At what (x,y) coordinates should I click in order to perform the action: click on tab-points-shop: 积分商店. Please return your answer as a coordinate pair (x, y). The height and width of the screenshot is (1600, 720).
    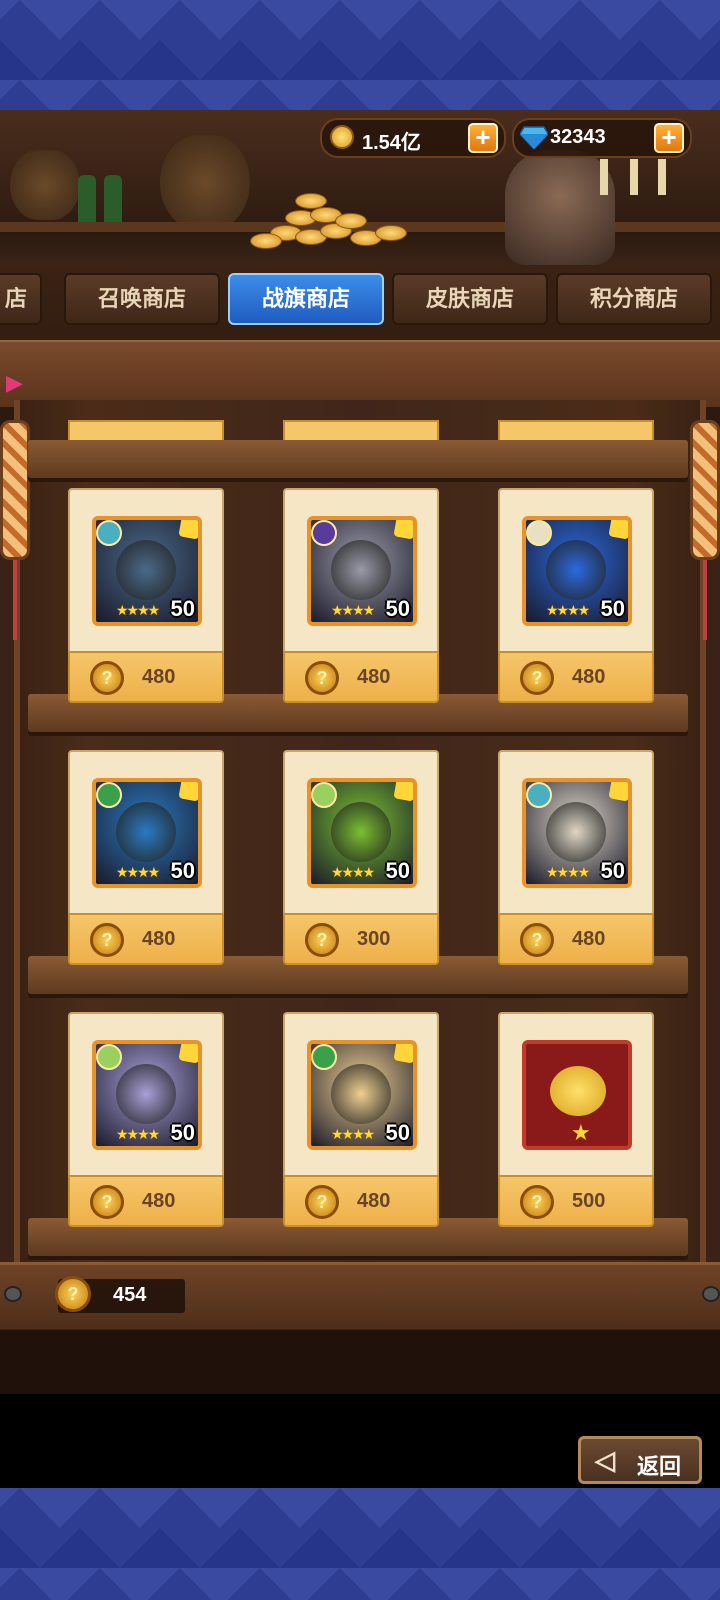
    Looking at the image, I should click on (634, 299).